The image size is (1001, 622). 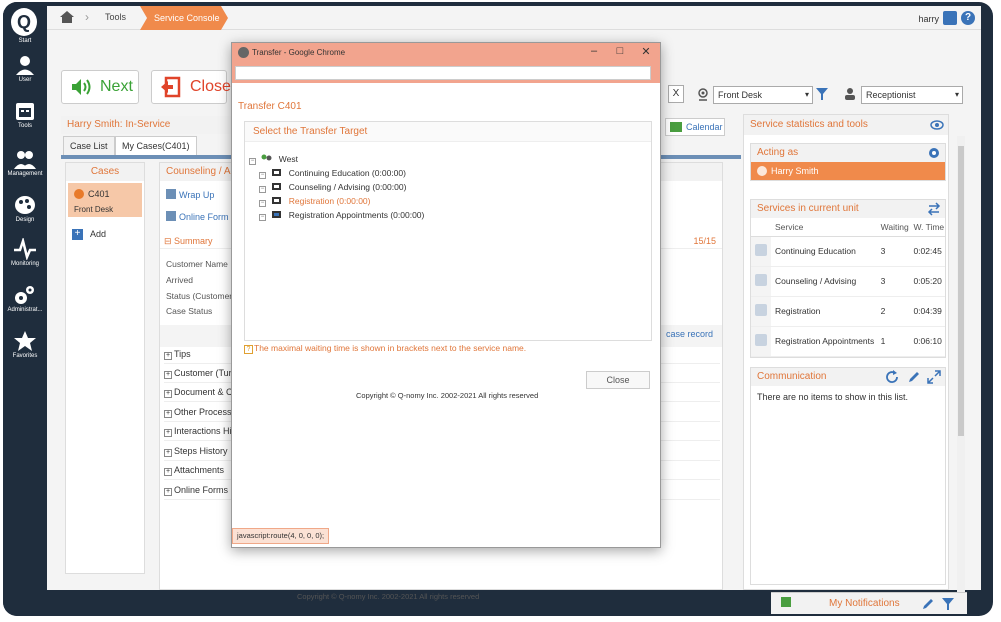 What do you see at coordinates (848, 153) in the screenshot?
I see `acting-as-title: Acting as` at bounding box center [848, 153].